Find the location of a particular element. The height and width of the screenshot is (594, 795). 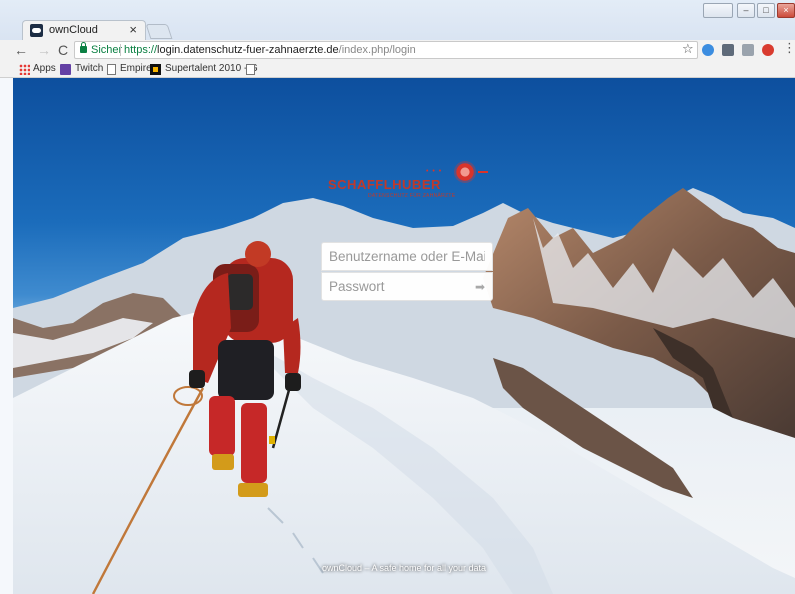

lock-icon is located at coordinates (83, 47).